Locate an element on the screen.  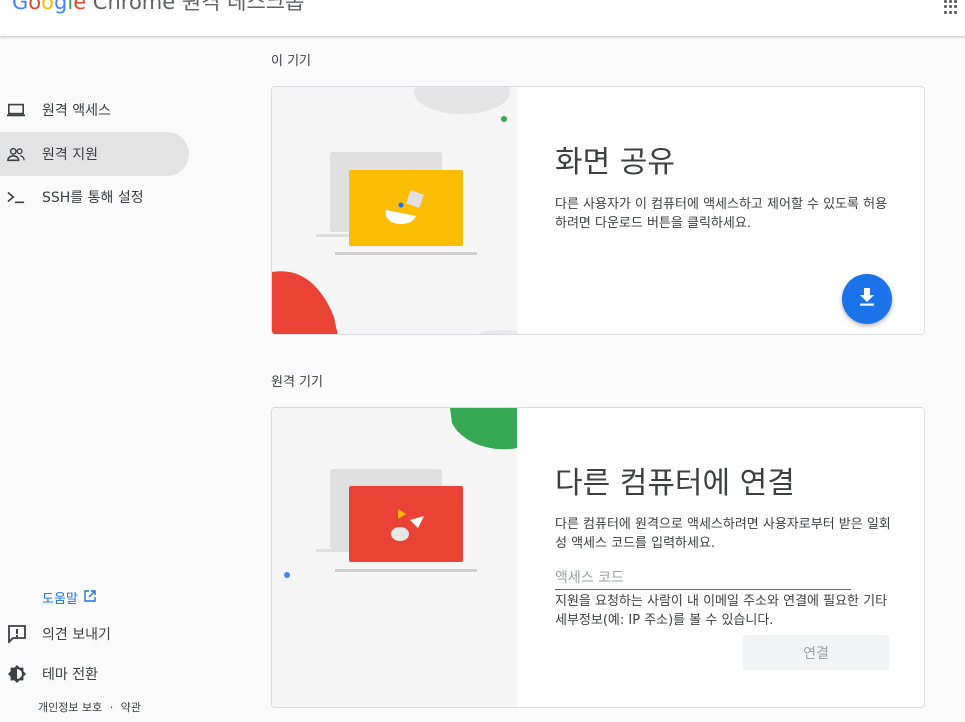
open-in-new-icon is located at coordinates (90, 597).